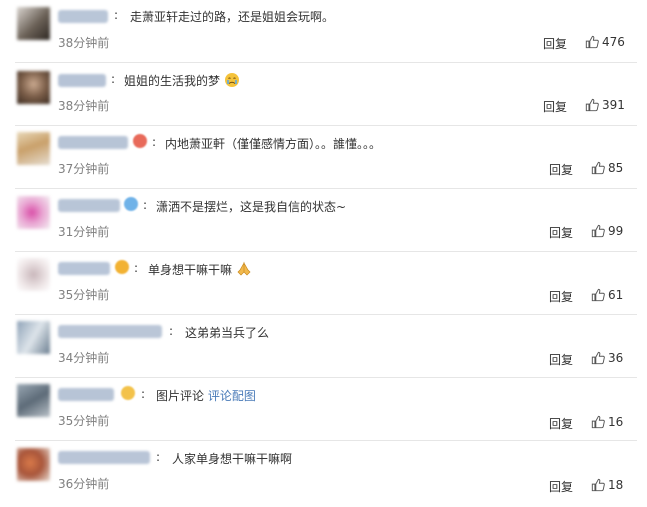  What do you see at coordinates (232, 396) in the screenshot?
I see `comment-image-link: 评论配图` at bounding box center [232, 396].